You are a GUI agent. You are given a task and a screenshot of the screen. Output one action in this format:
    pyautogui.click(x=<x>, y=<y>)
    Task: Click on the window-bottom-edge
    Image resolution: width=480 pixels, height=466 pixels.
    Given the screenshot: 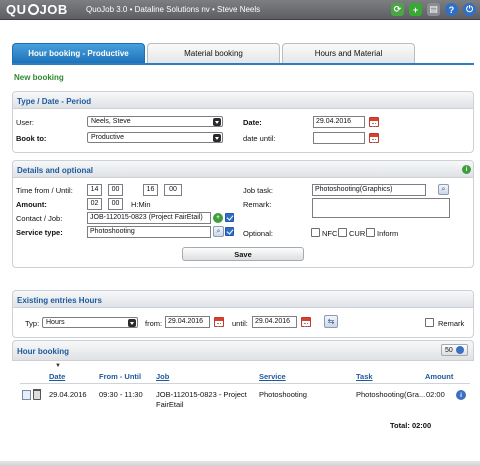 What is the action you would take?
    pyautogui.click(x=240, y=463)
    